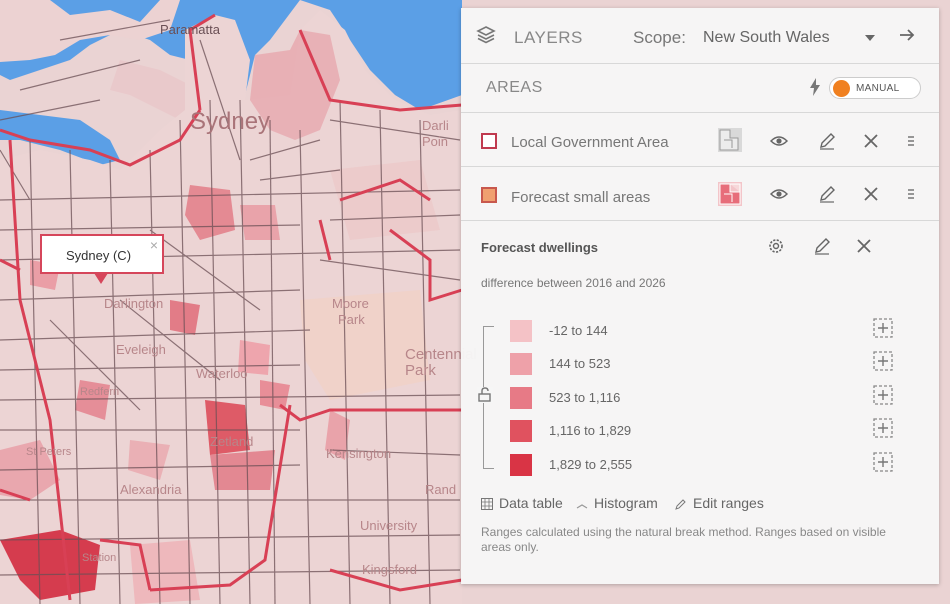  I want to click on layer2-divider, so click(700, 220).